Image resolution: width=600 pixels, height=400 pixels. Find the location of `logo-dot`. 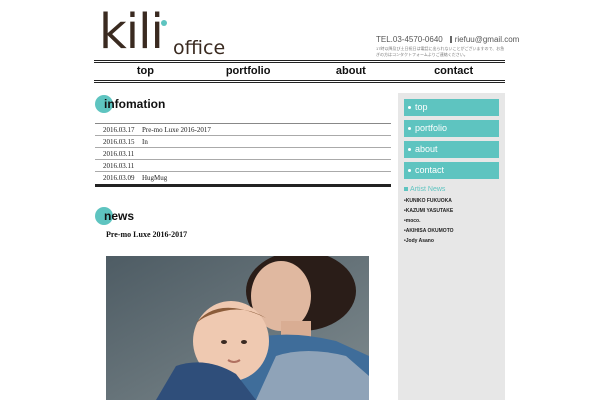

logo-dot is located at coordinates (164, 23).